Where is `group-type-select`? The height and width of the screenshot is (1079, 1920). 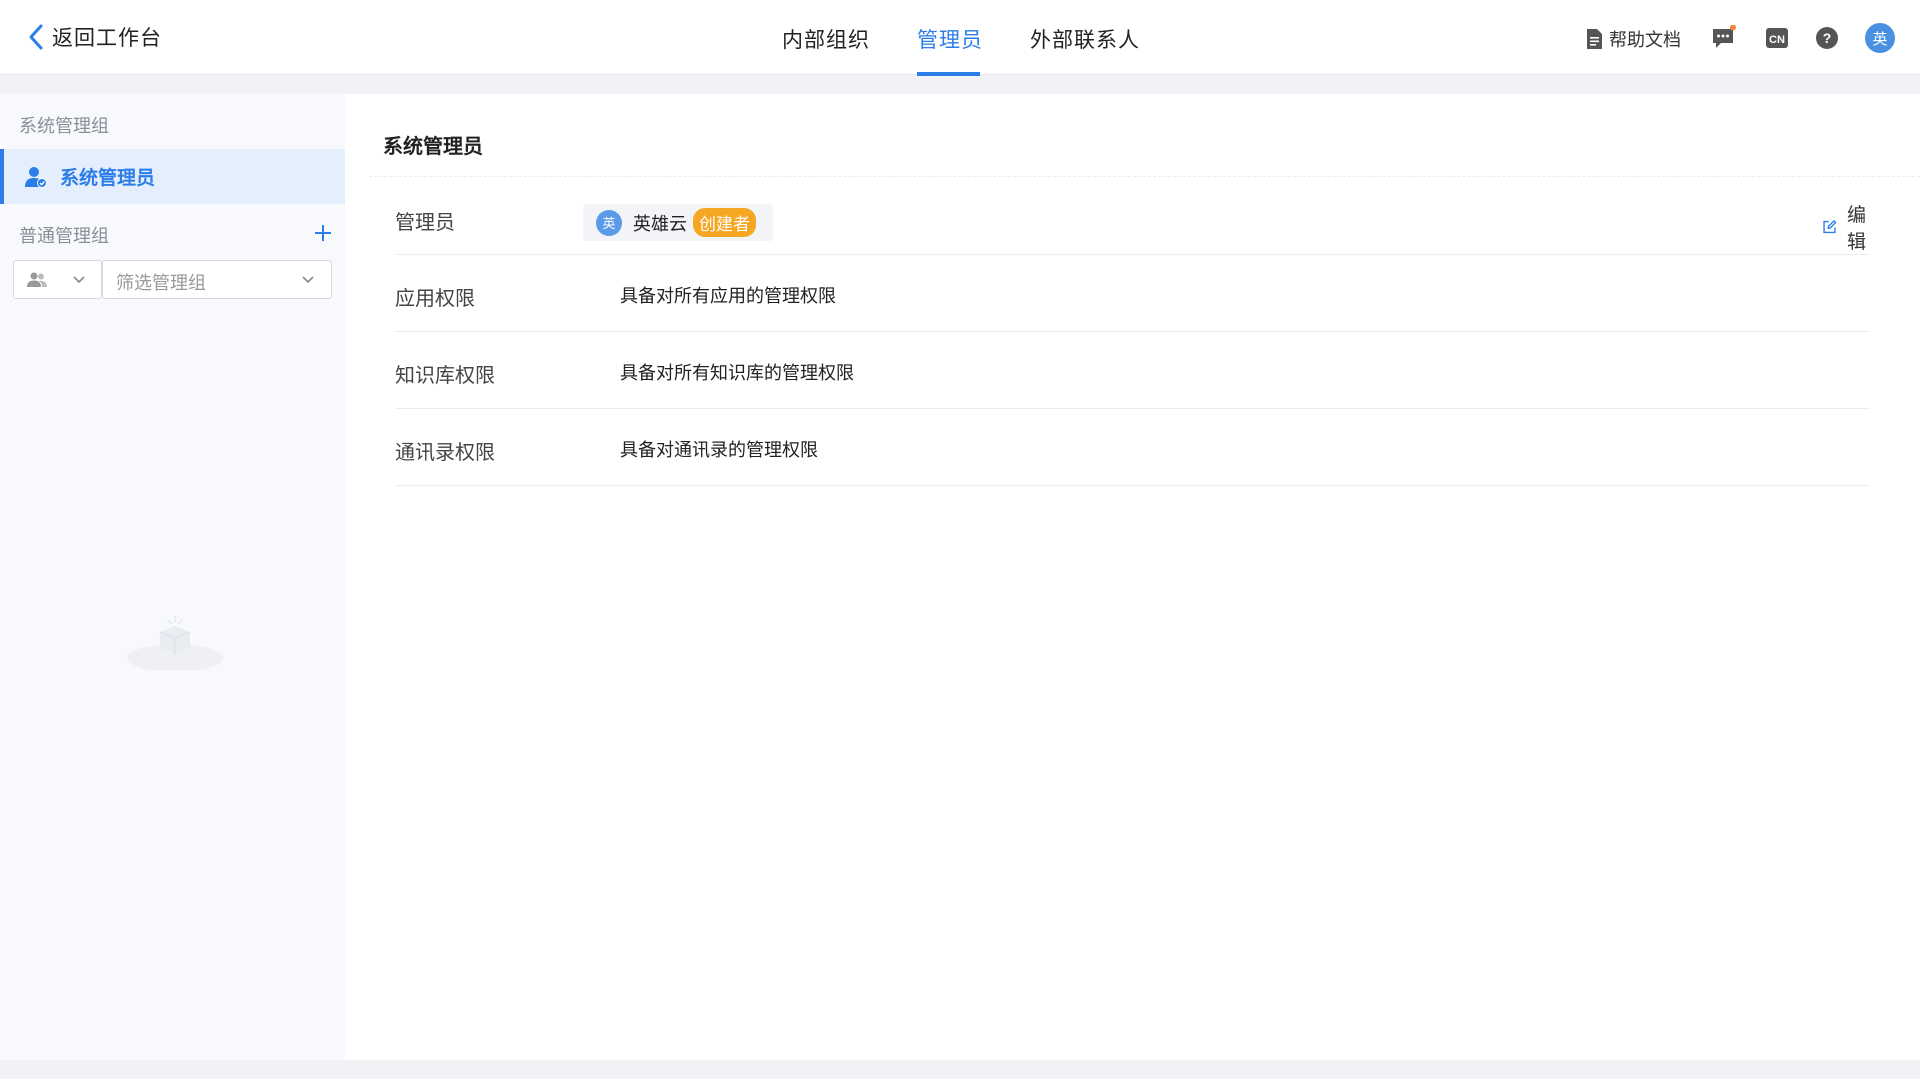
group-type-select is located at coordinates (57, 279).